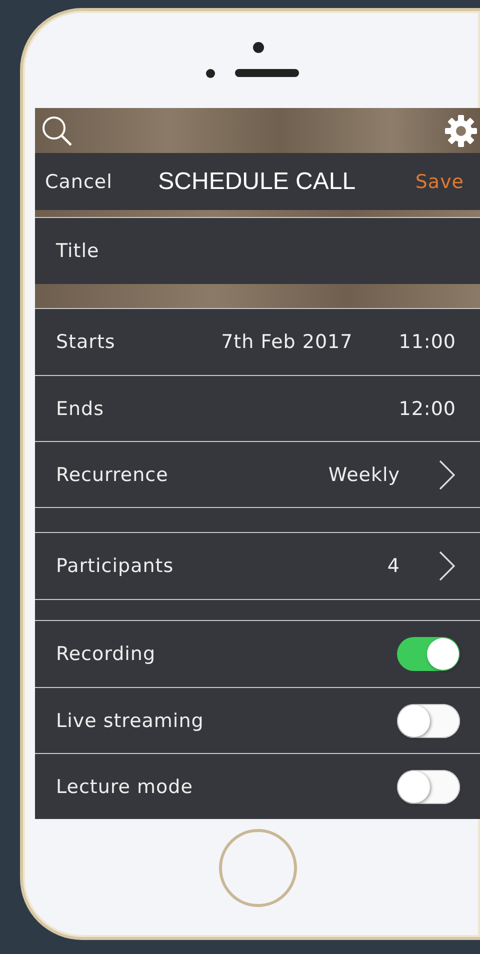 This screenshot has height=954, width=480. I want to click on sensor-icon, so click(210, 73).